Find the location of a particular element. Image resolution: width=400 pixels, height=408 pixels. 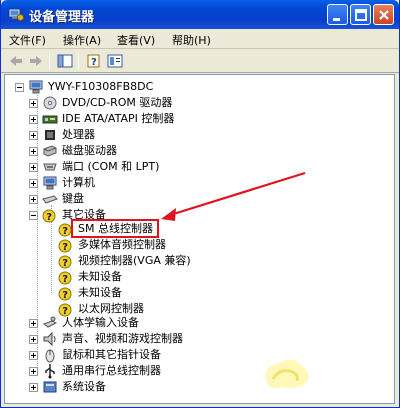

decorative-yellow-blob is located at coordinates (287, 374).